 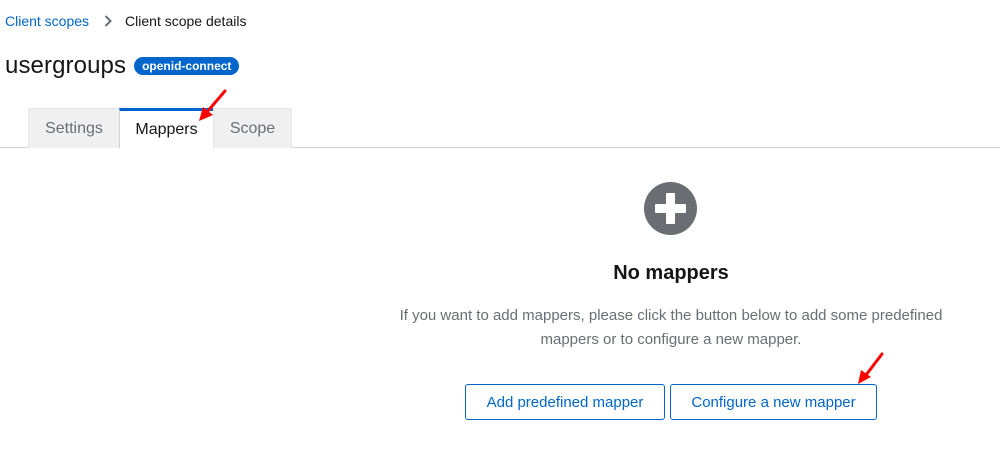 I want to click on configure-new-mapper-button: Configure a new mapper, so click(x=773, y=402).